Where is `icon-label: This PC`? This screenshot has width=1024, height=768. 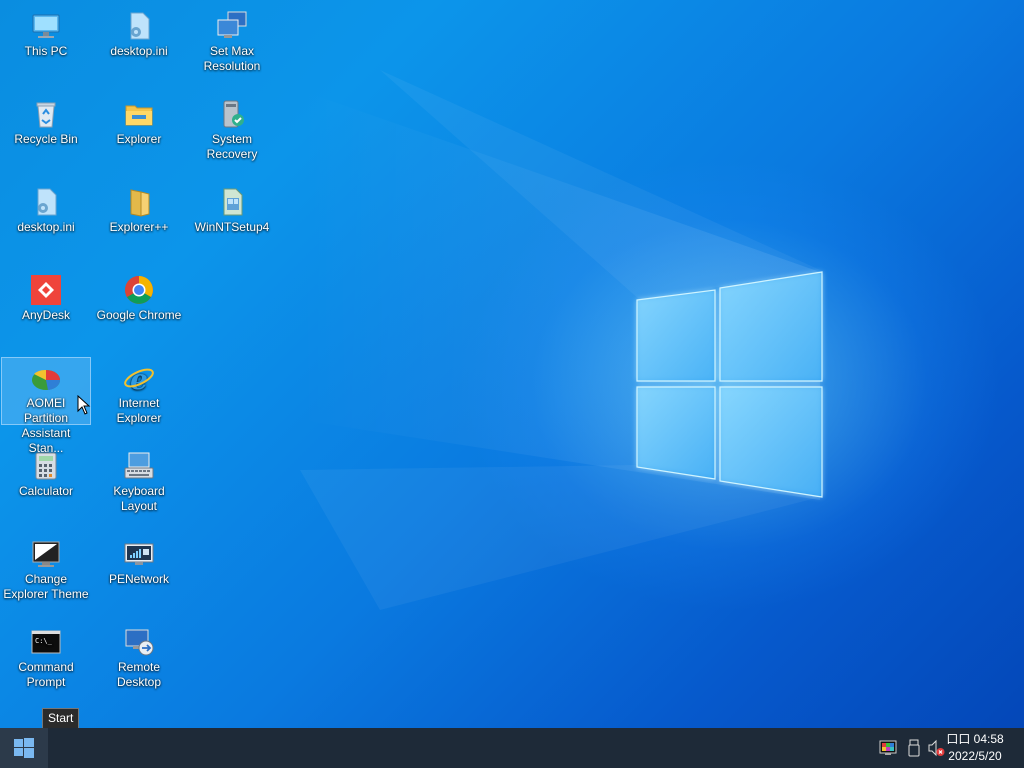 icon-label: This PC is located at coordinates (46, 51).